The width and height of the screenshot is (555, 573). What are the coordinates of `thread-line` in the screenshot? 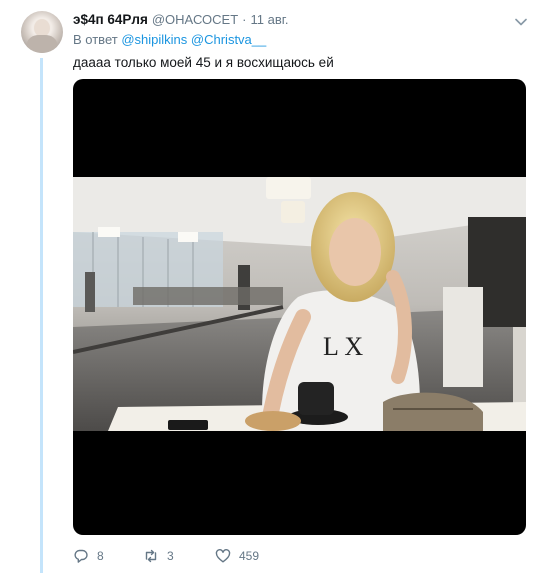 It's located at (41, 315).